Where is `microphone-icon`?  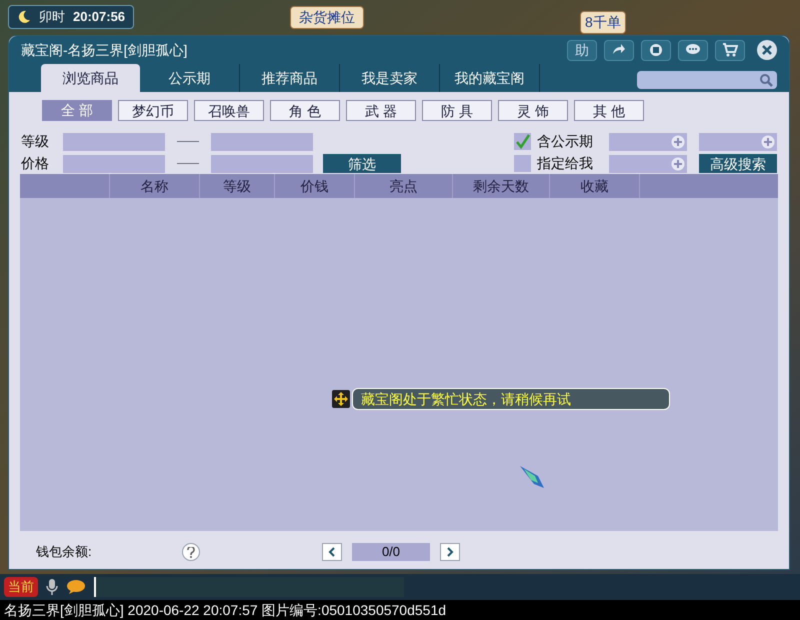 microphone-icon is located at coordinates (52, 587).